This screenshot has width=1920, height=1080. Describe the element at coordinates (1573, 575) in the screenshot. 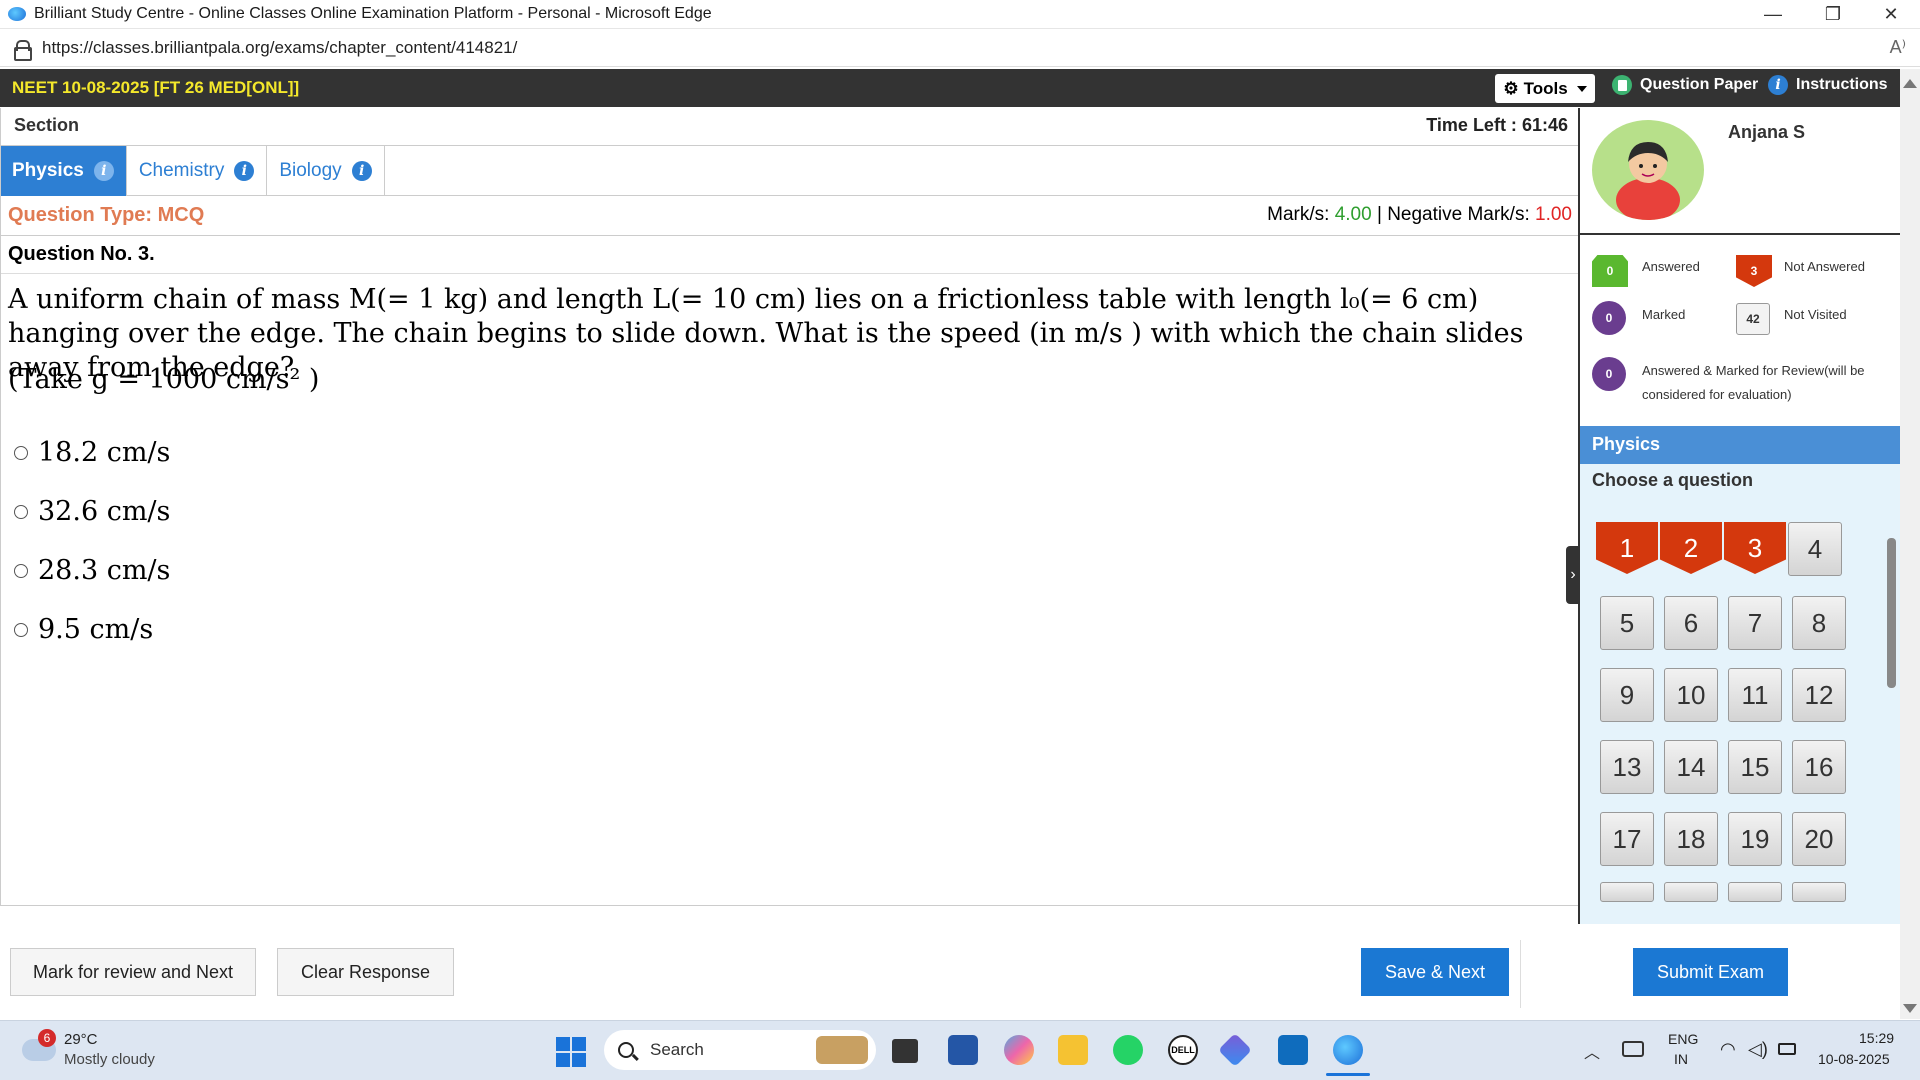

I see `collapse-panel-toggle: ›` at that location.